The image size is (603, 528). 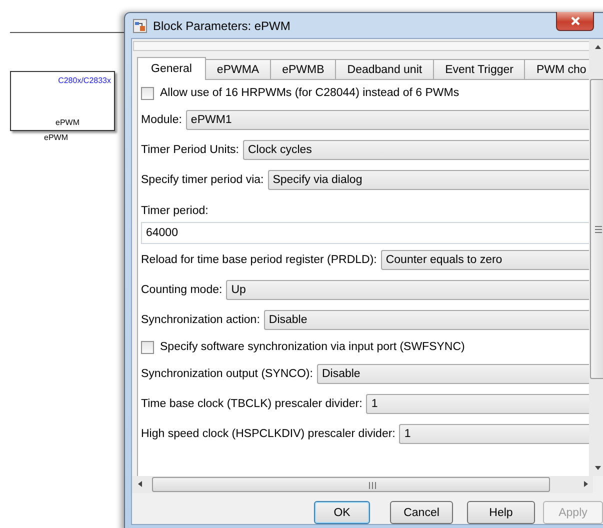 I want to click on block-label: ePWM, so click(x=67, y=122).